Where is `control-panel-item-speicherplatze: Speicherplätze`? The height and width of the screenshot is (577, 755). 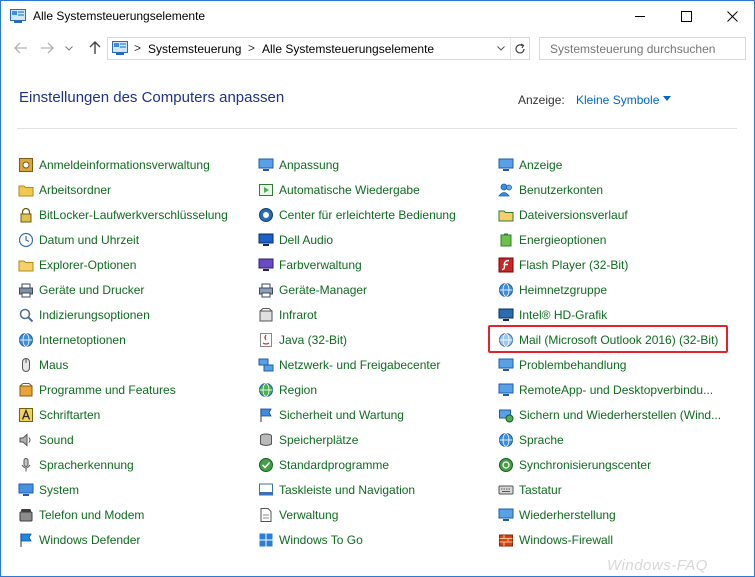 control-panel-item-speicherplatze: Speicherplätze is located at coordinates (357, 439).